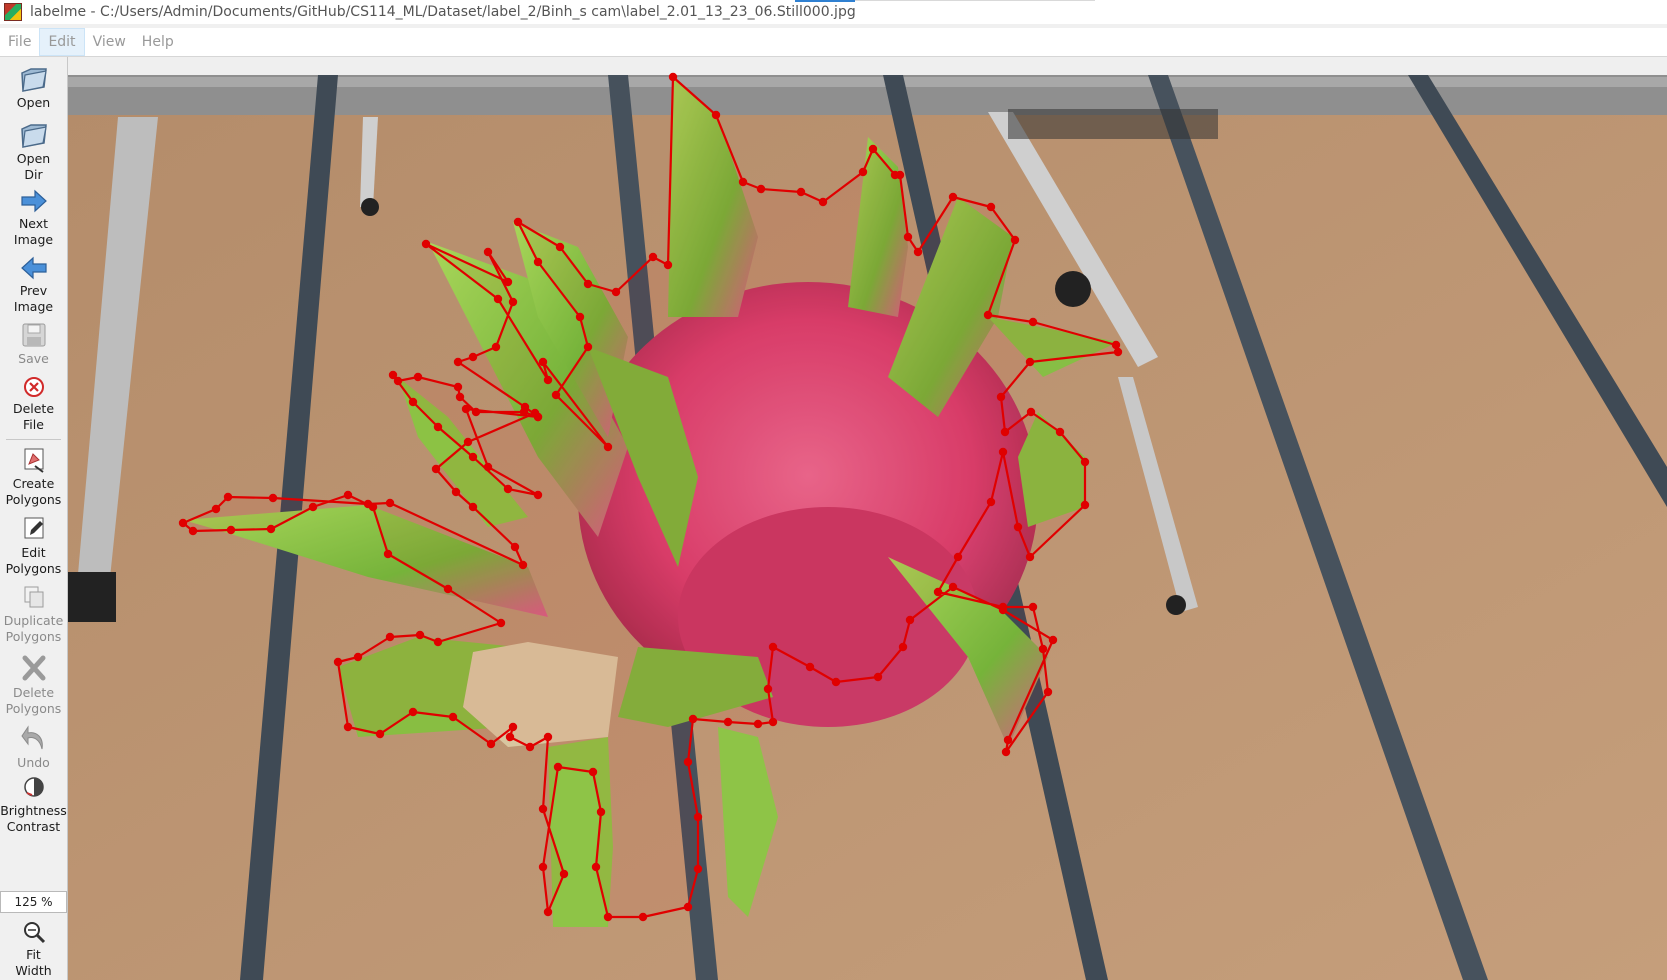  Describe the element at coordinates (33, 218) in the screenshot. I see `next-image-button: Next Image` at that location.